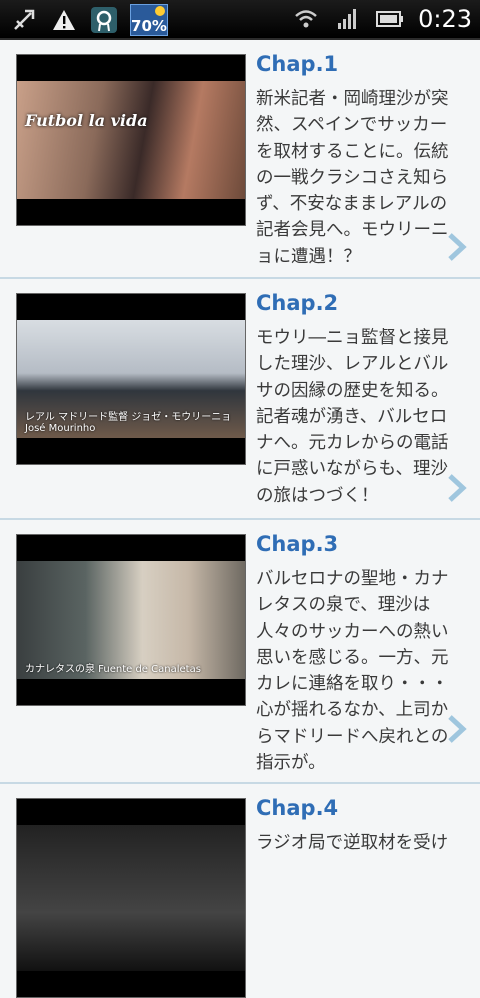 Image resolution: width=480 pixels, height=998 pixels. I want to click on chapter-thumbnail, so click(131, 898).